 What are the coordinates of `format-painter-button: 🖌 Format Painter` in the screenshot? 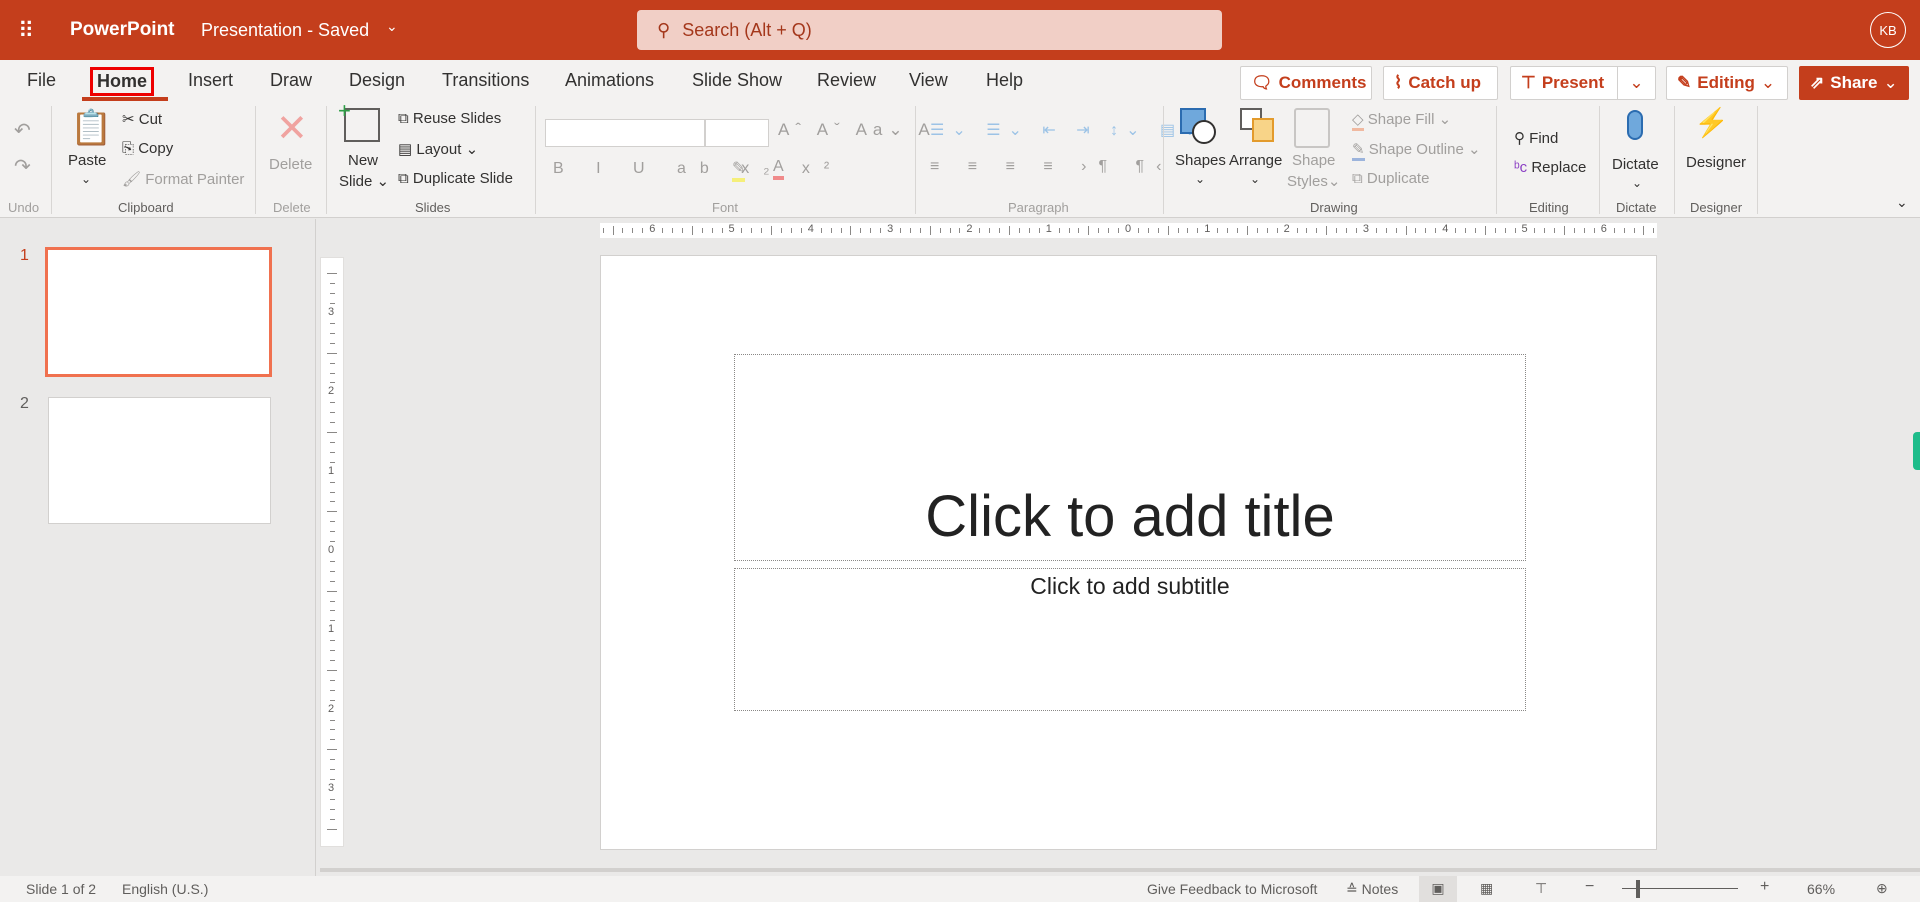 It's located at (183, 179).